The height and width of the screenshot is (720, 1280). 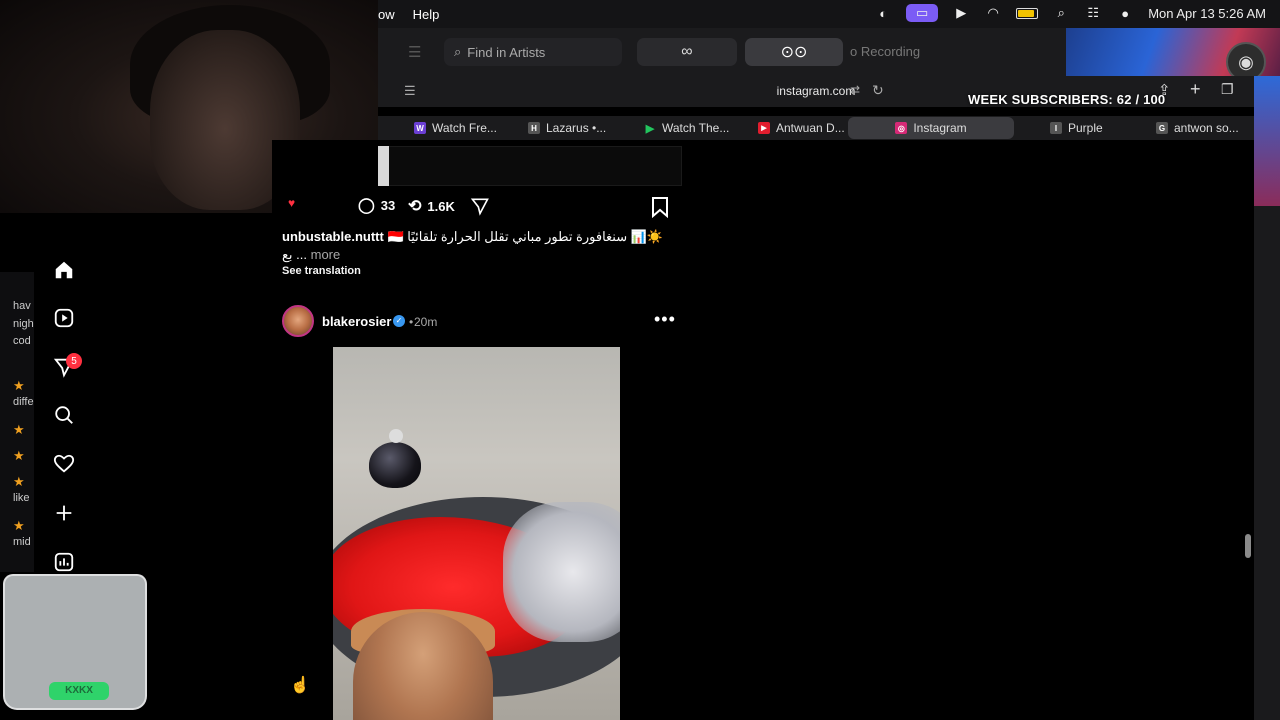 I want to click on tab-favicon-icon: W, so click(x=420, y=128).